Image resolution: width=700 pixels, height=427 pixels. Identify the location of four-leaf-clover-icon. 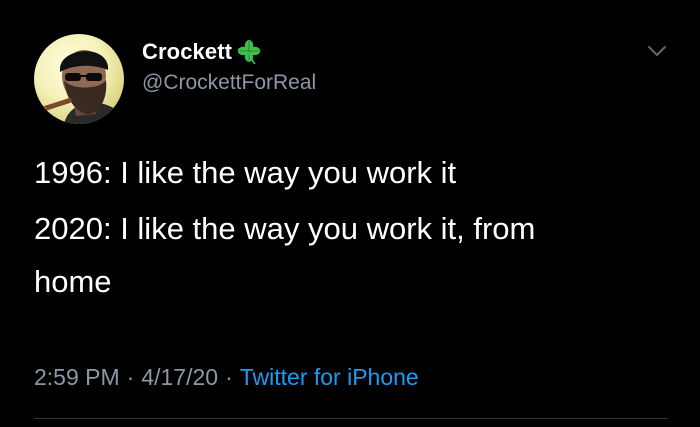
(249, 52).